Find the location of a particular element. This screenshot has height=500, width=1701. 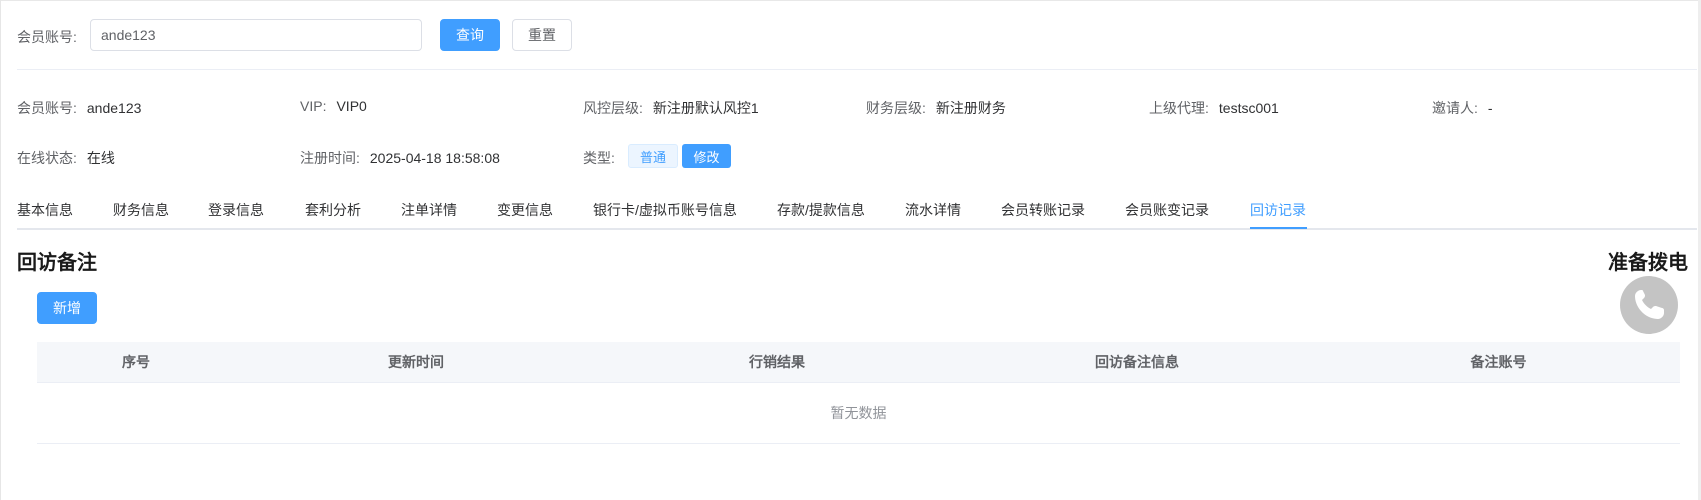

info-finance-level-value: 新注册财务 is located at coordinates (970, 108).